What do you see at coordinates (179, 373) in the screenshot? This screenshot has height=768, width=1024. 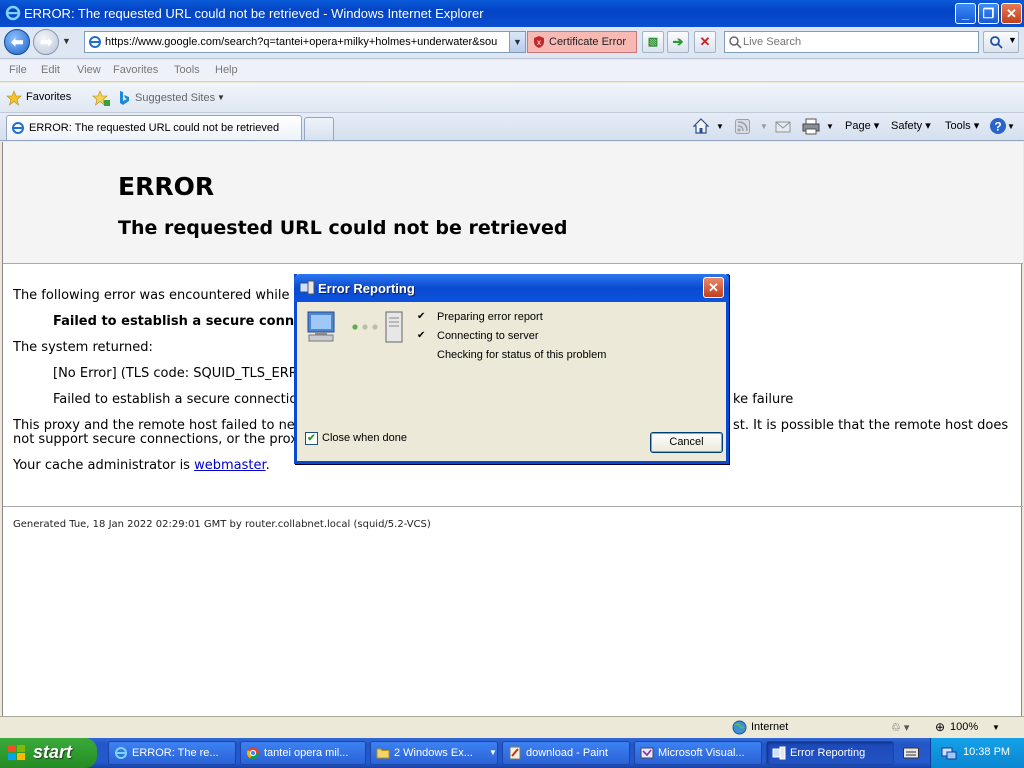 I see `tls-error-code: [No Error] (TLS code: SQUID_TLS_ERR_` at bounding box center [179, 373].